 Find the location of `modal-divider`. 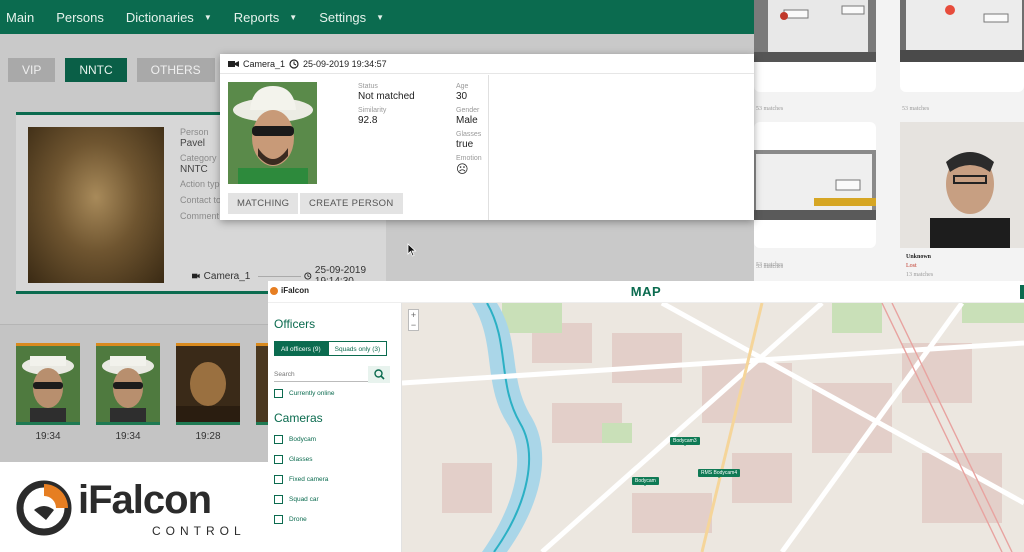

modal-divider is located at coordinates (488, 147).